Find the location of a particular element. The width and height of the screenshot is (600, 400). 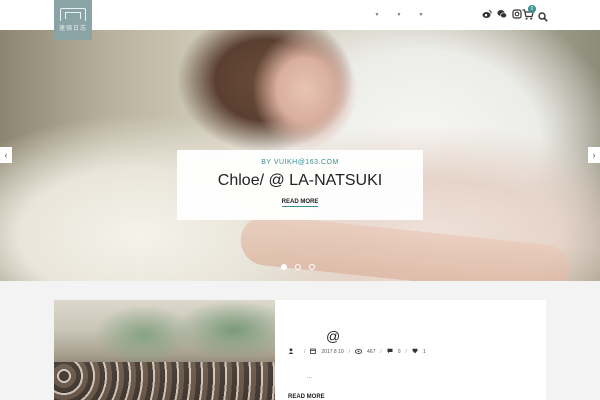

post-likes: 1 is located at coordinates (424, 352).